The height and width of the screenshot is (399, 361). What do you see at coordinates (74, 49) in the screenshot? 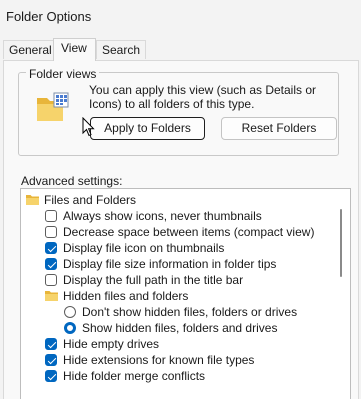
I see `tab-view: View` at bounding box center [74, 49].